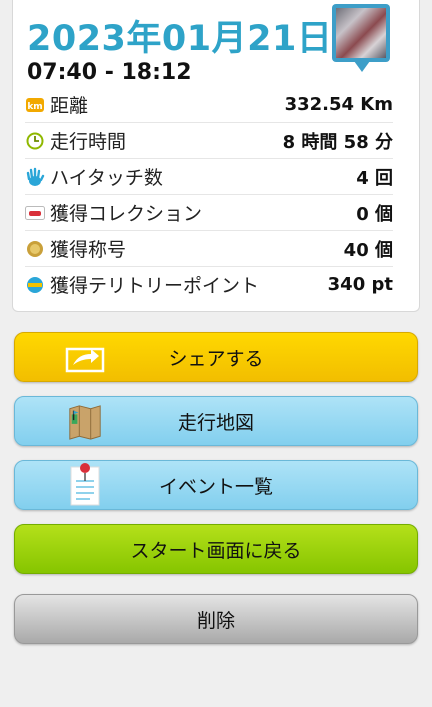  Describe the element at coordinates (209, 177) in the screenshot. I see `stat-row-high-five: ハイタッチ数 4 回` at that location.